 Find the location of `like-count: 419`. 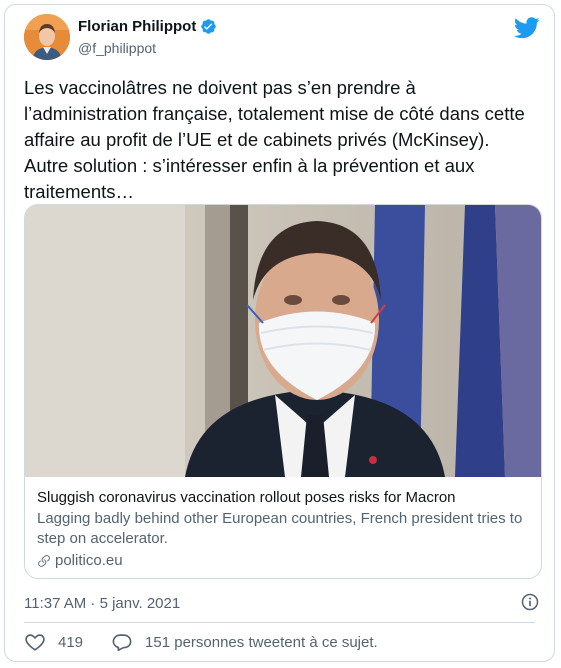

like-count: 419 is located at coordinates (71, 642).